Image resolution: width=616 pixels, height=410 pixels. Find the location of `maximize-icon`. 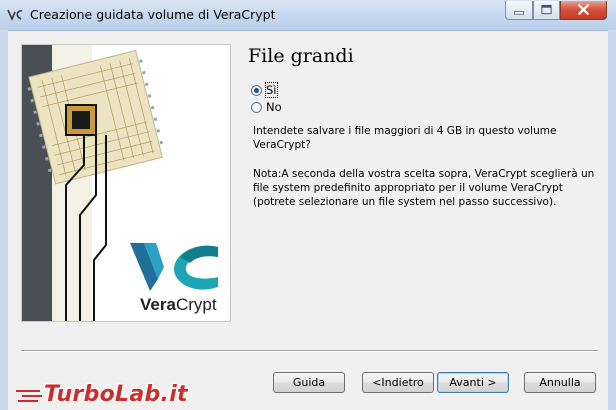

maximize-icon is located at coordinates (546, 9).